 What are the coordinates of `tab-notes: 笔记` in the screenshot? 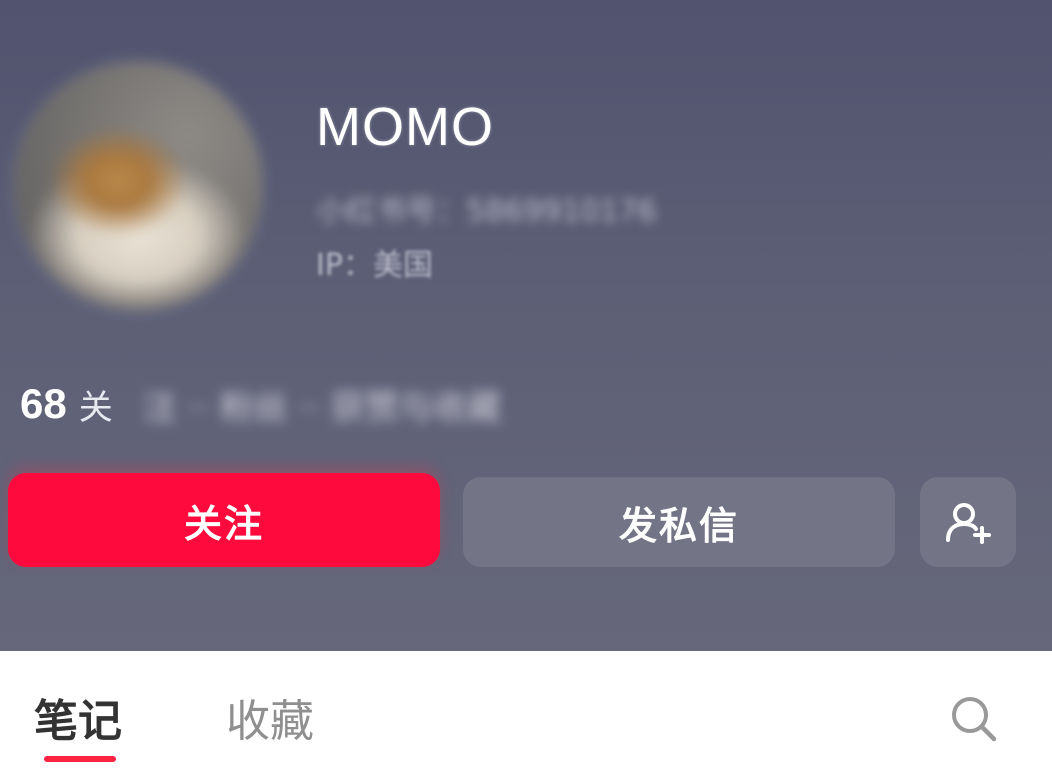 It's located at (78, 717).